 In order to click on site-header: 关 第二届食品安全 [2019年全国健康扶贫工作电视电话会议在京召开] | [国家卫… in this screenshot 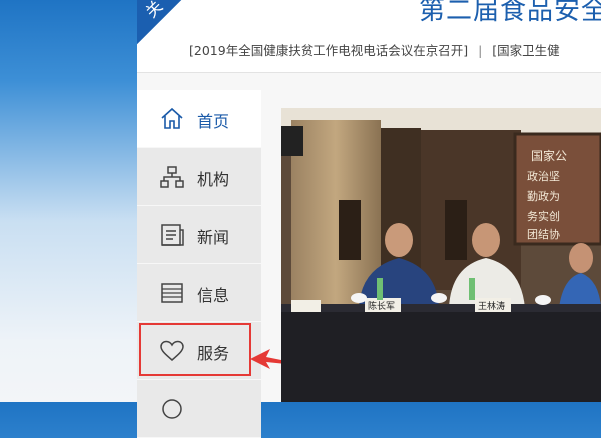, I will do `click(369, 36)`.